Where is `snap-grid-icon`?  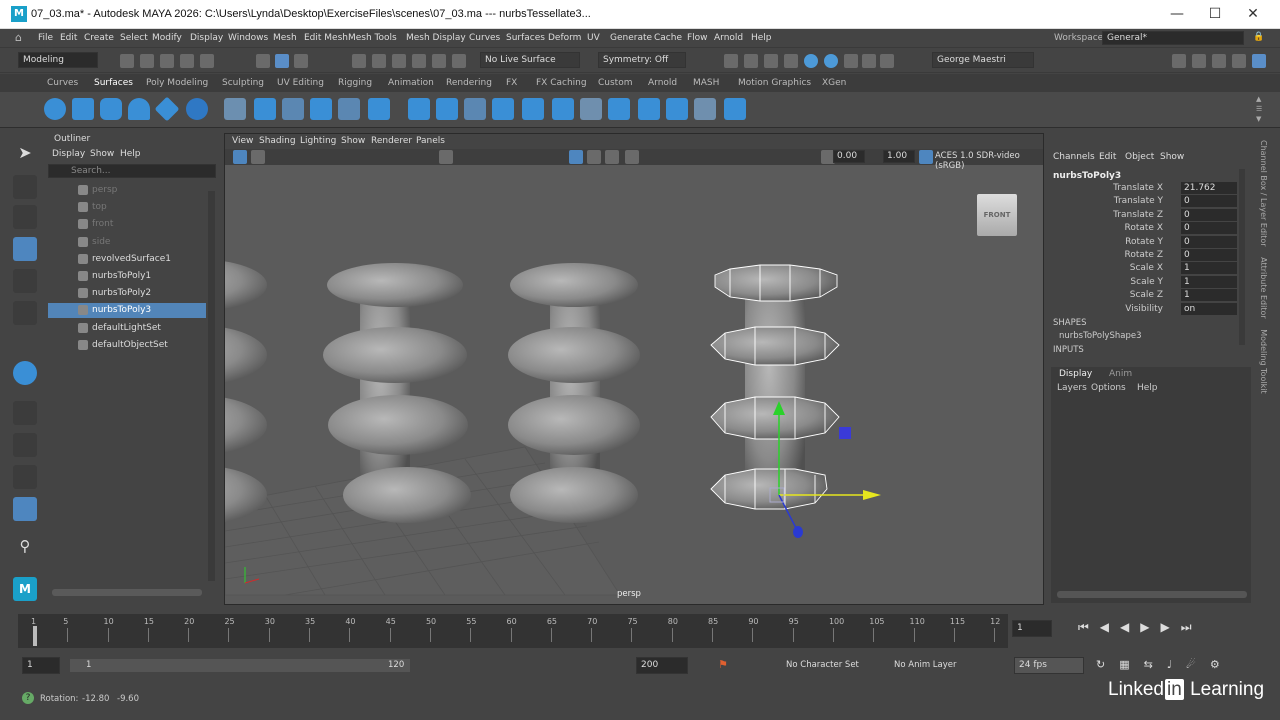 snap-grid-icon is located at coordinates (359, 61).